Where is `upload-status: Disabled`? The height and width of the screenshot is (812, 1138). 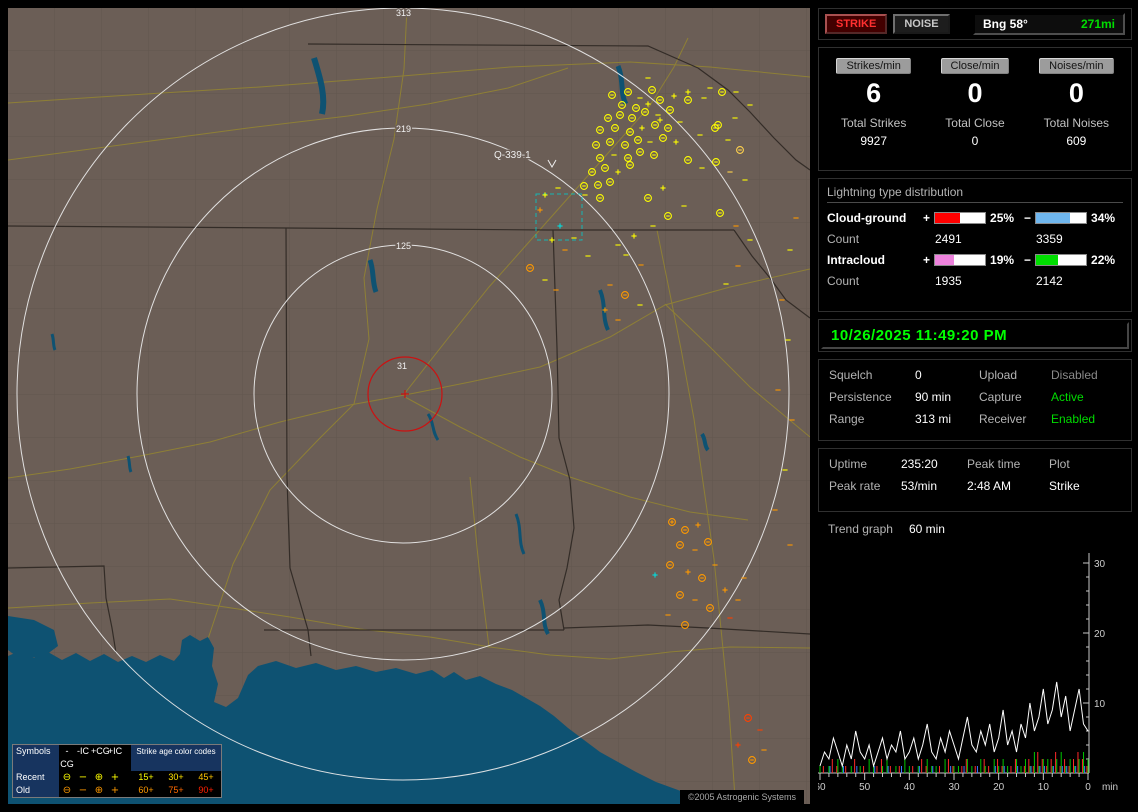
upload-status: Disabled is located at coordinates (1074, 375).